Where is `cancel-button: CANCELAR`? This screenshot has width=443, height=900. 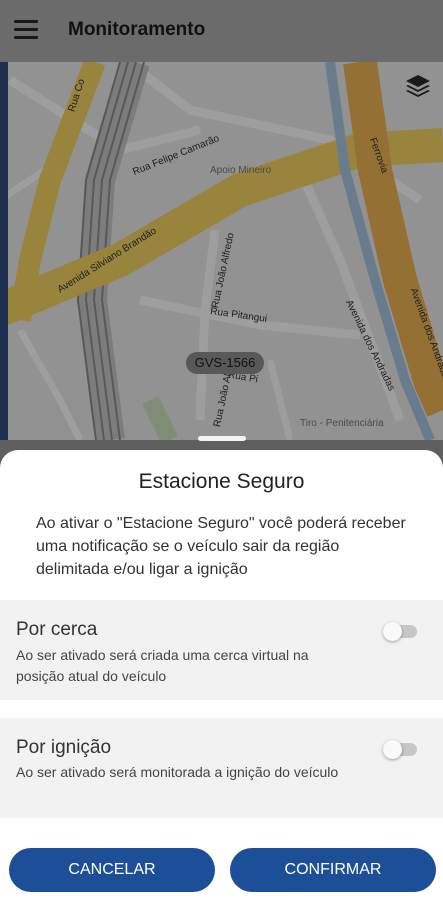 cancel-button: CANCELAR is located at coordinates (112, 870).